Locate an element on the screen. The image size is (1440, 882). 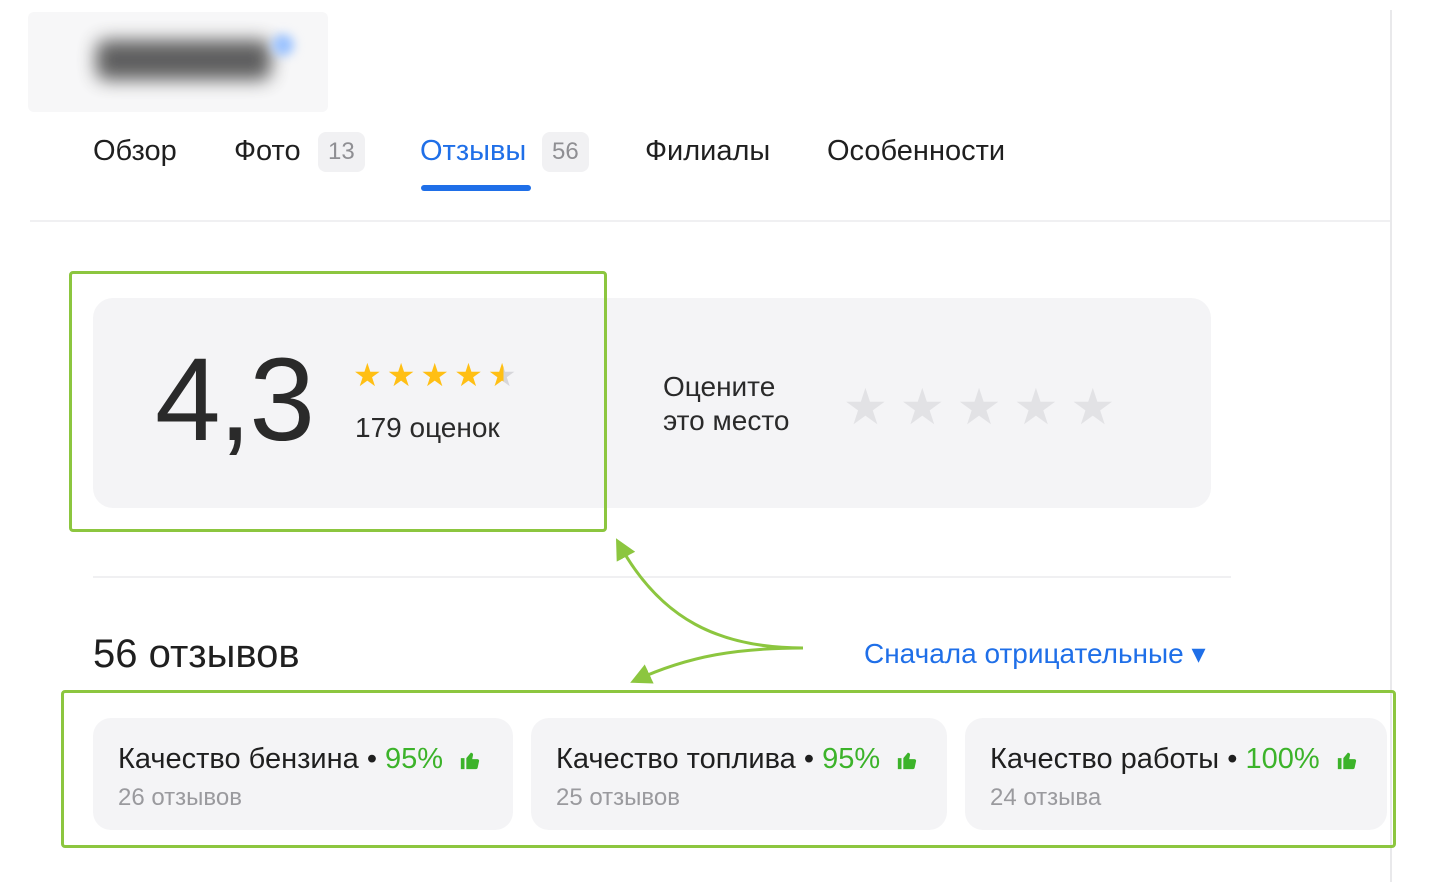
tabs-divider is located at coordinates (710, 221).